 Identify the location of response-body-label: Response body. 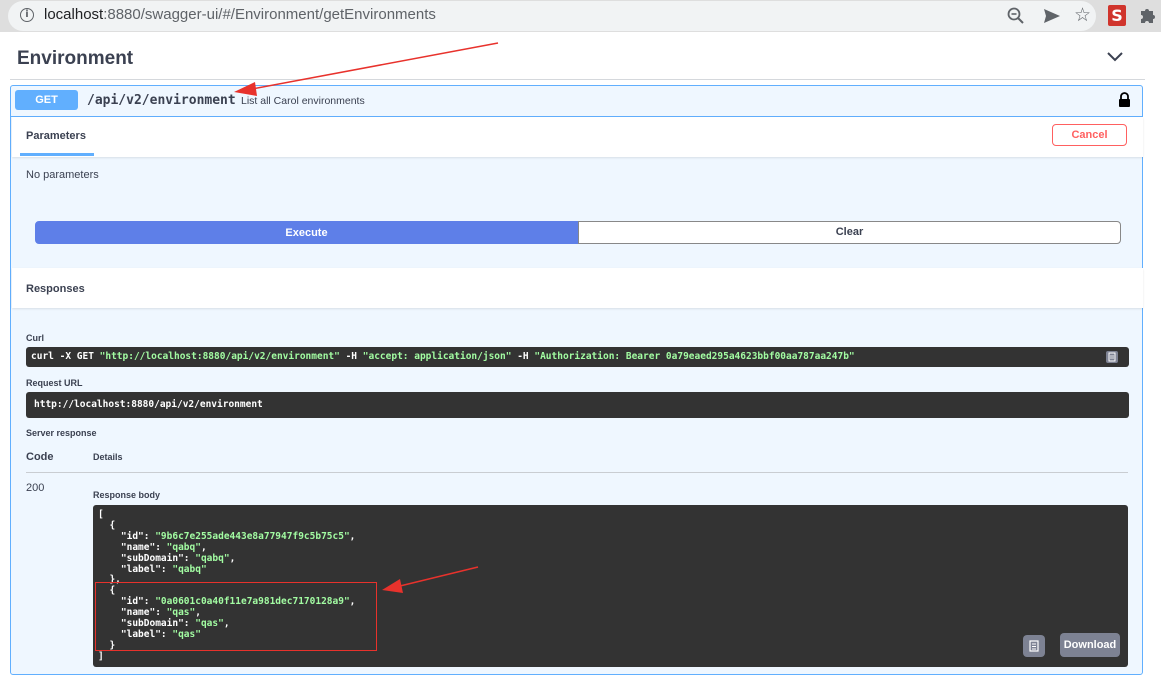
(127, 495).